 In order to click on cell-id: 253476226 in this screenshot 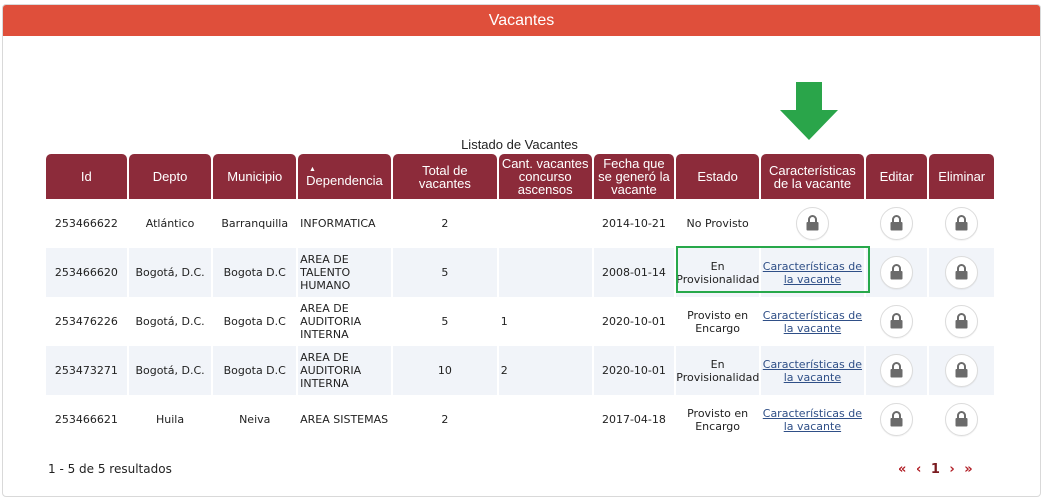, I will do `click(86, 321)`.